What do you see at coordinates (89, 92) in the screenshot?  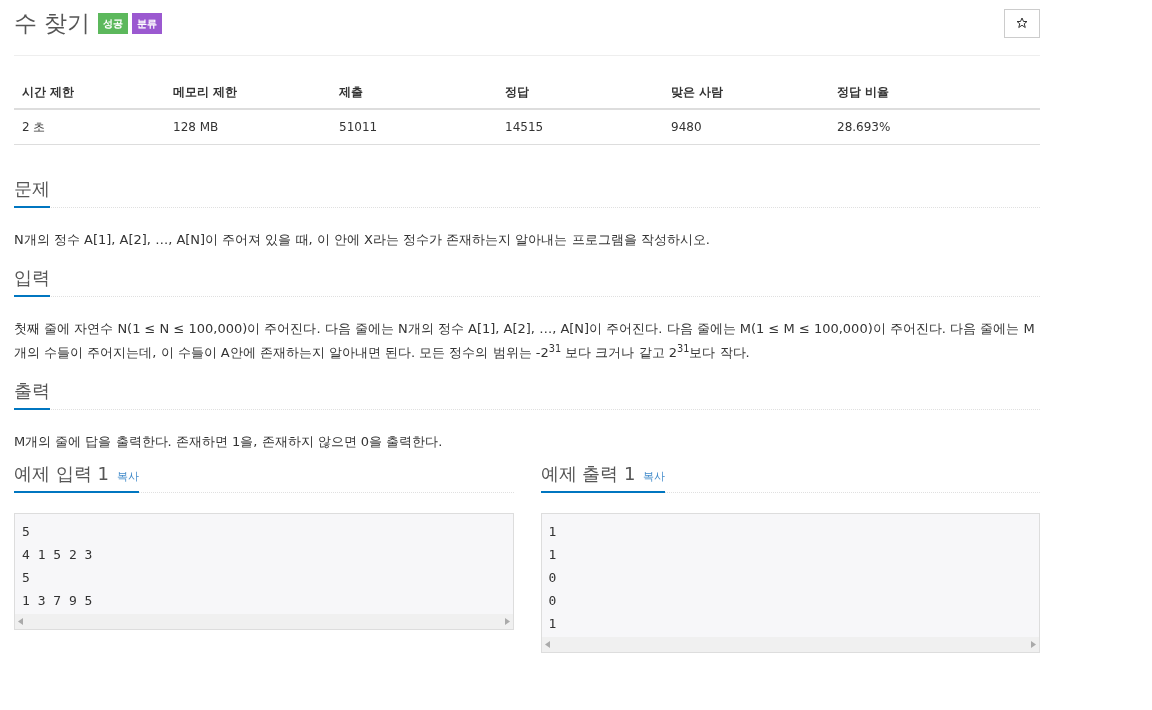 I see `column-header: 시간 제한` at bounding box center [89, 92].